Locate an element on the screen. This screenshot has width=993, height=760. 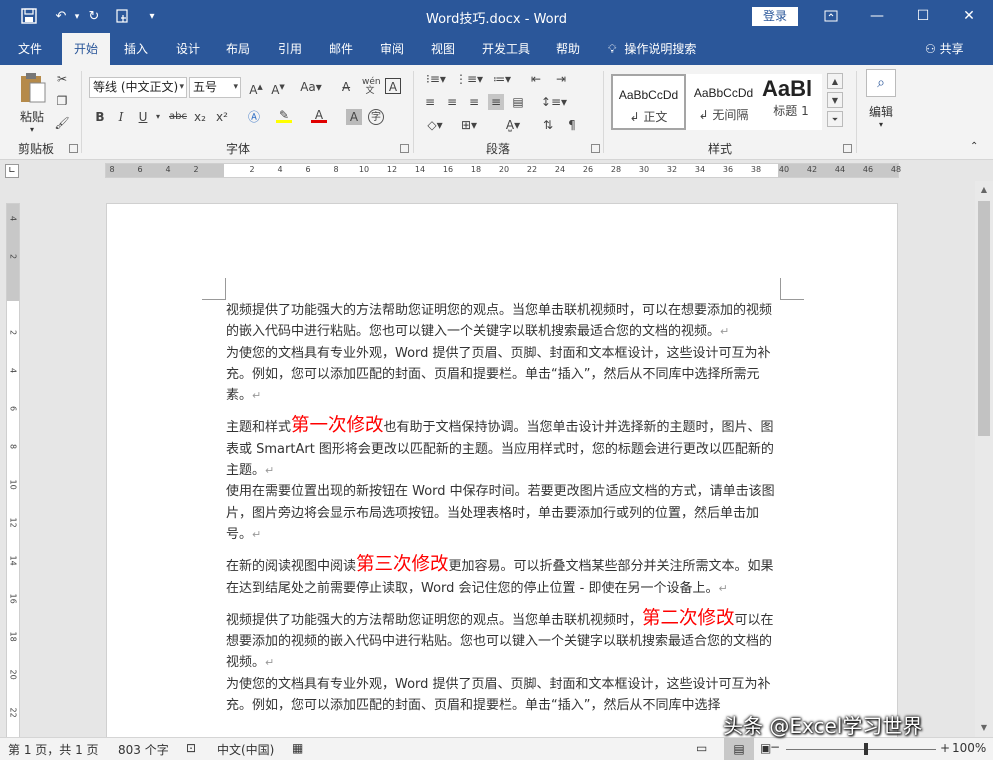
paste-button: 粘贴 ▾ is located at coordinates (32, 102).